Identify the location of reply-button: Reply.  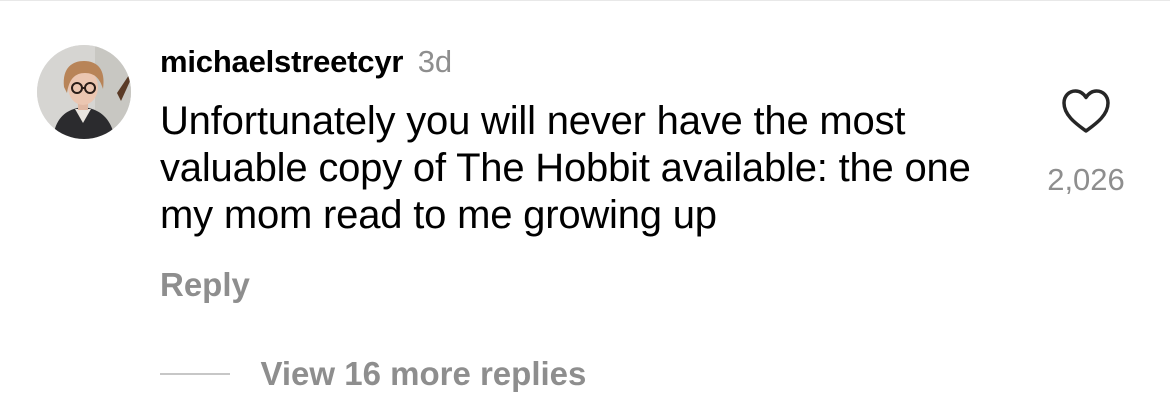
(205, 285).